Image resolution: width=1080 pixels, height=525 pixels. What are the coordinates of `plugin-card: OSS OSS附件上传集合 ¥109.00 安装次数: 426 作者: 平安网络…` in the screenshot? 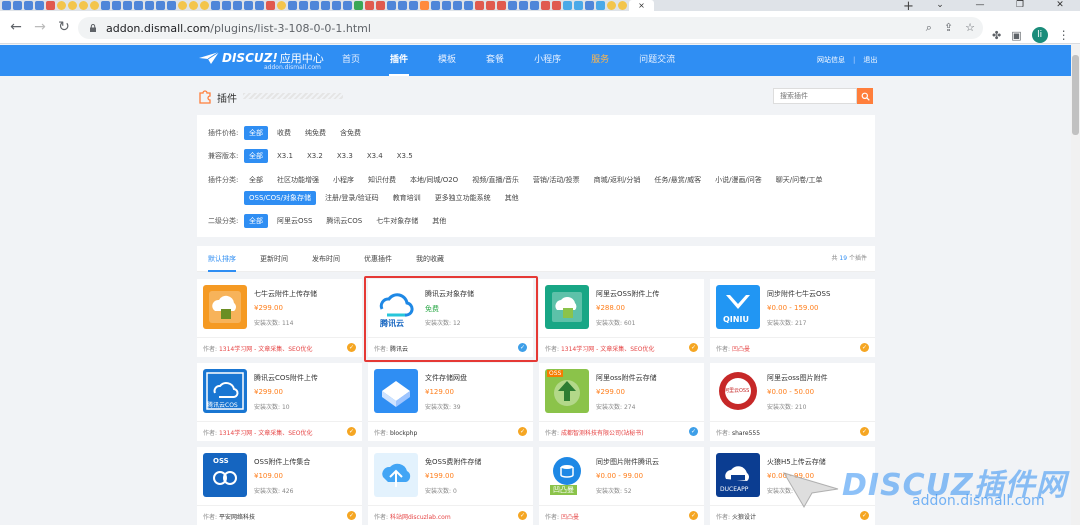 It's located at (279, 486).